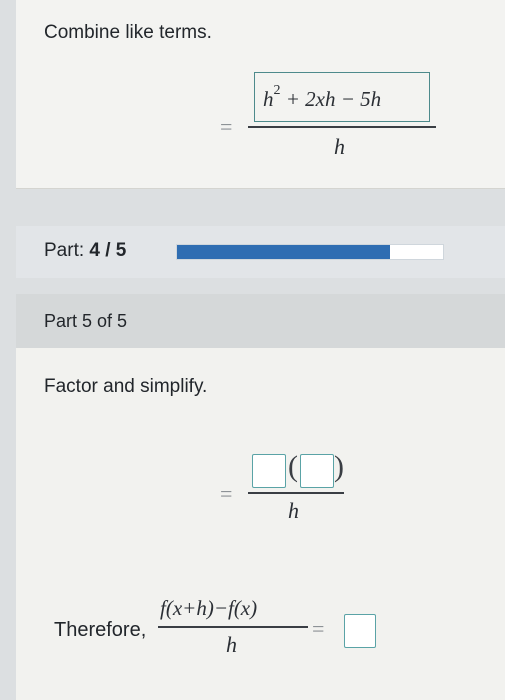  What do you see at coordinates (226, 126) in the screenshot?
I see `equals-sign: =` at bounding box center [226, 126].